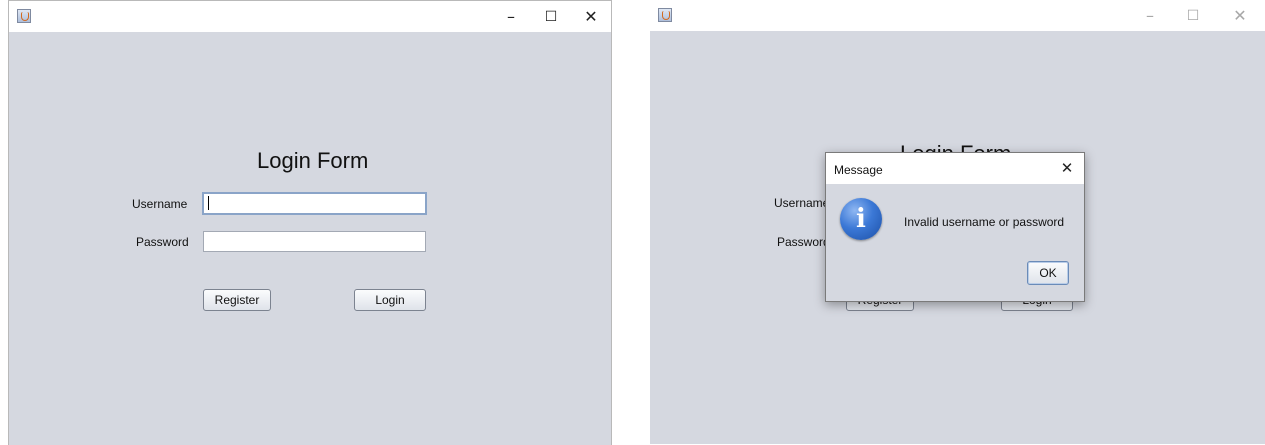 Image resolution: width=1265 pixels, height=445 pixels. Describe the element at coordinates (1067, 168) in the screenshot. I see `dialog-close-button: ✕` at that location.